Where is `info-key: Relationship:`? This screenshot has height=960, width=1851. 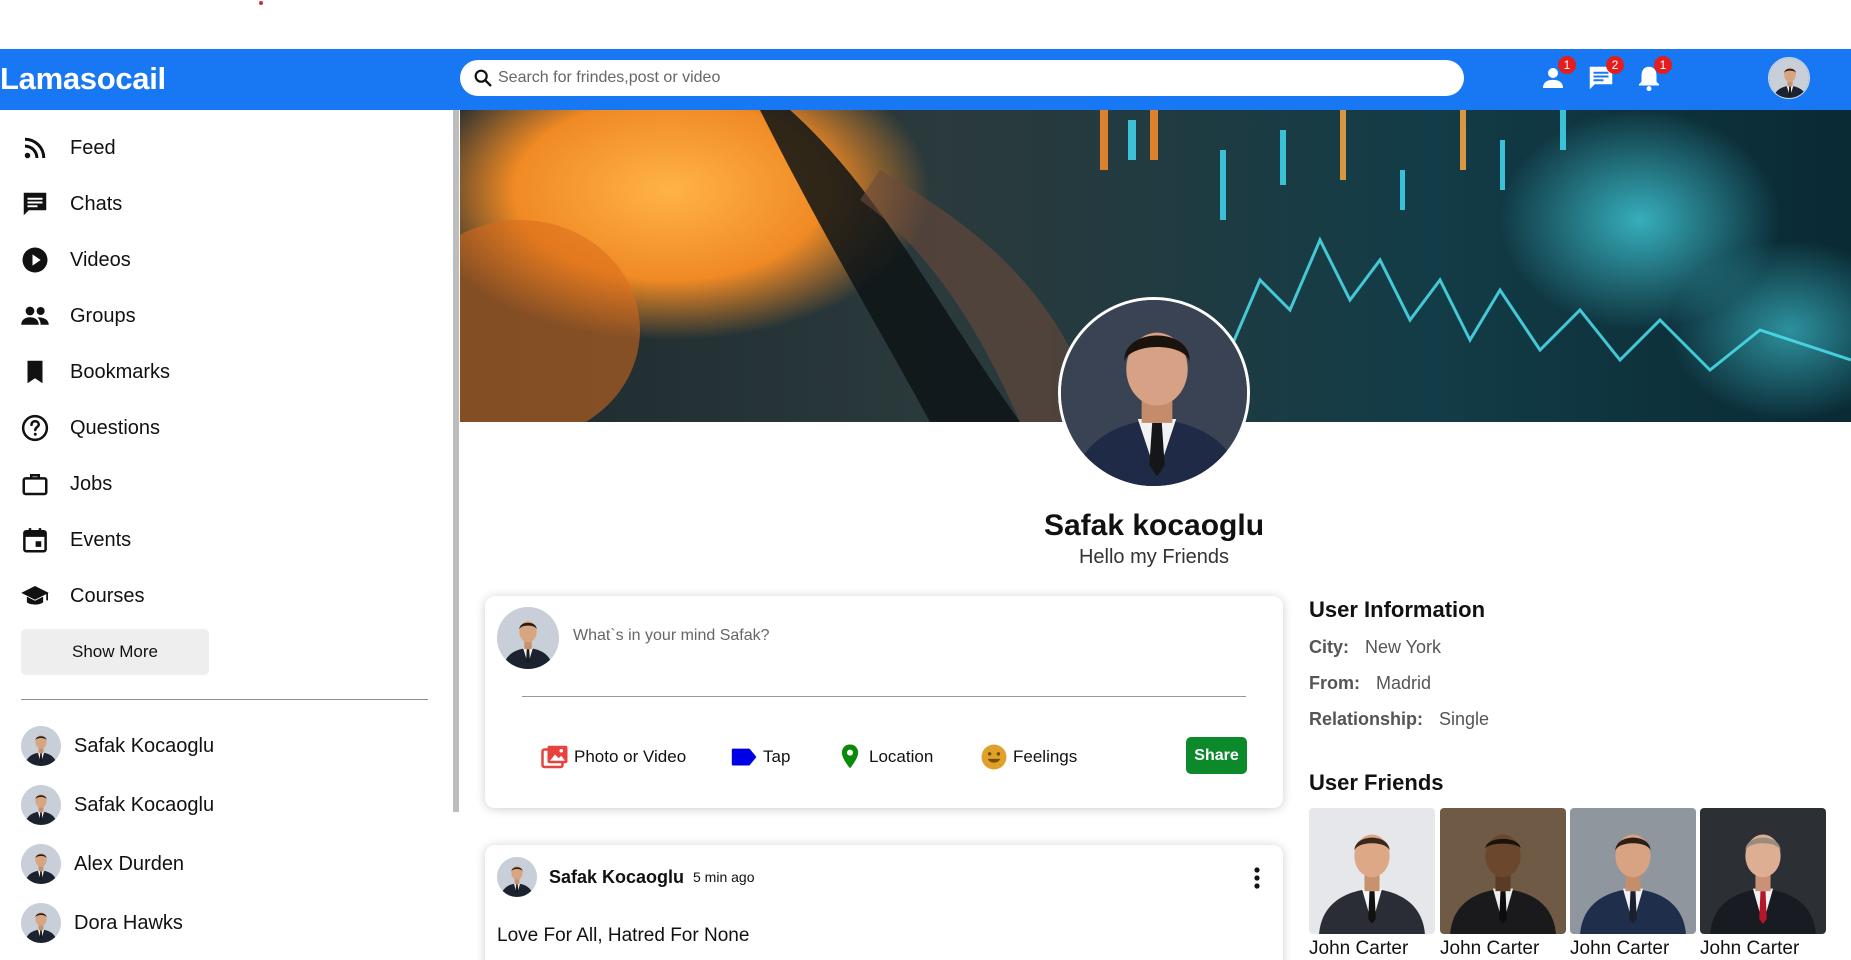
info-key: Relationship: is located at coordinates (1366, 719).